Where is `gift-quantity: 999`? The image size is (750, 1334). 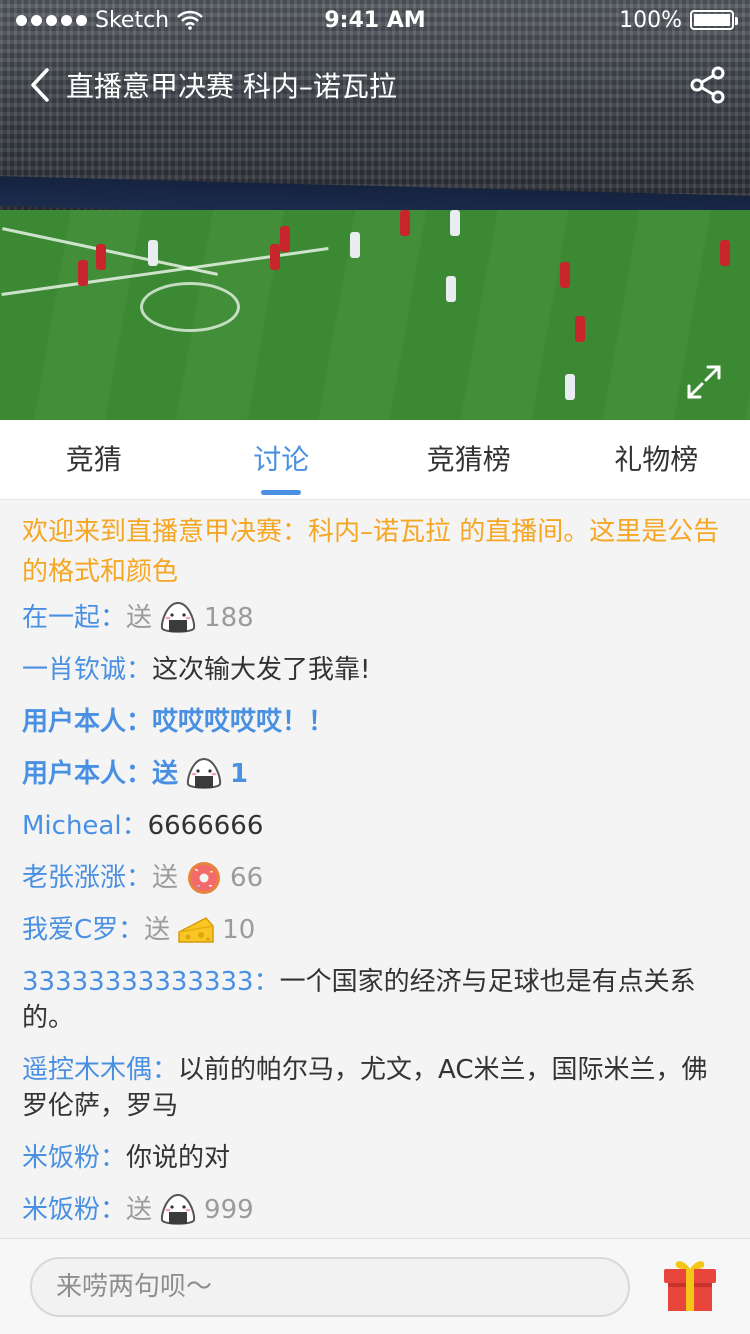
gift-quantity: 999 is located at coordinates (229, 1210).